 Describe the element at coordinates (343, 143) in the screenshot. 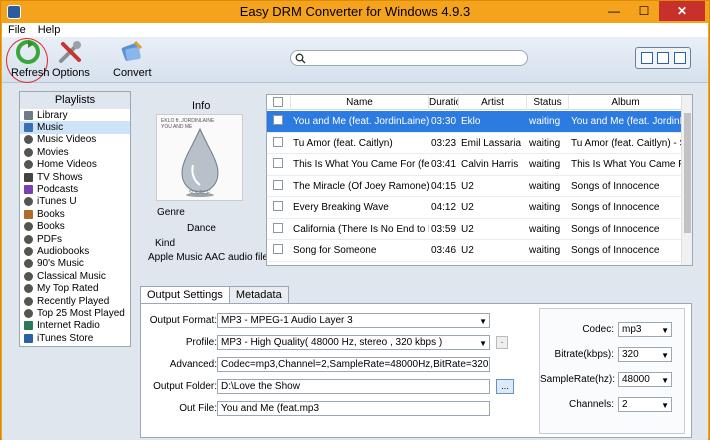

I see `cell-name: Tu Amor (feat. Caitlyn)` at that location.